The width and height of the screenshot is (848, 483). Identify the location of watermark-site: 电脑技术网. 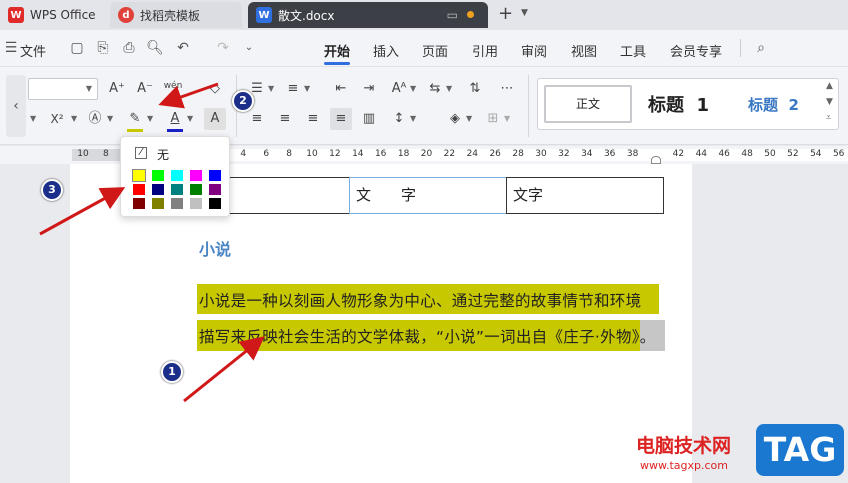
(684, 446).